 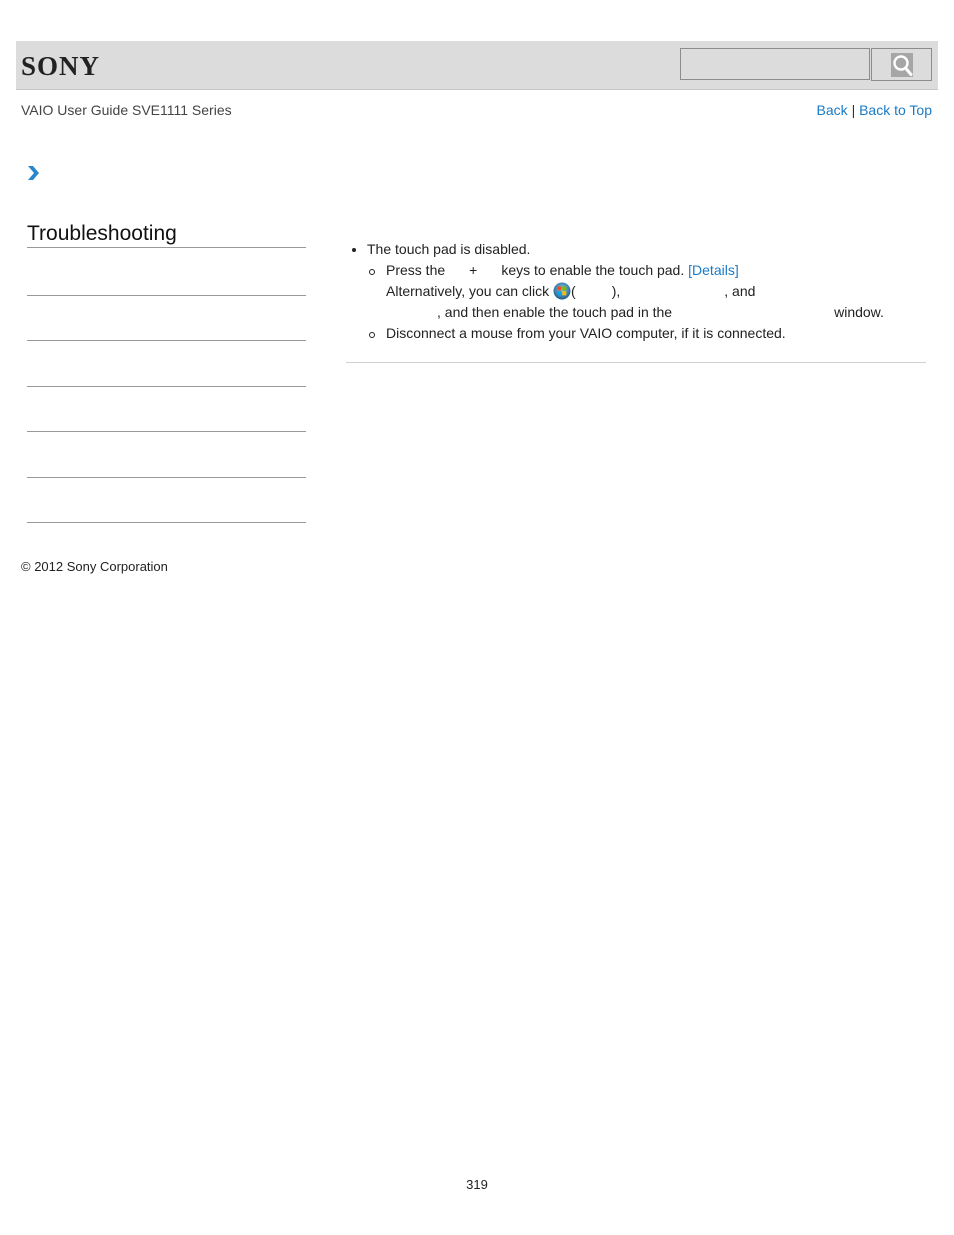 I want to click on plus-sign: +, so click(x=473, y=270).